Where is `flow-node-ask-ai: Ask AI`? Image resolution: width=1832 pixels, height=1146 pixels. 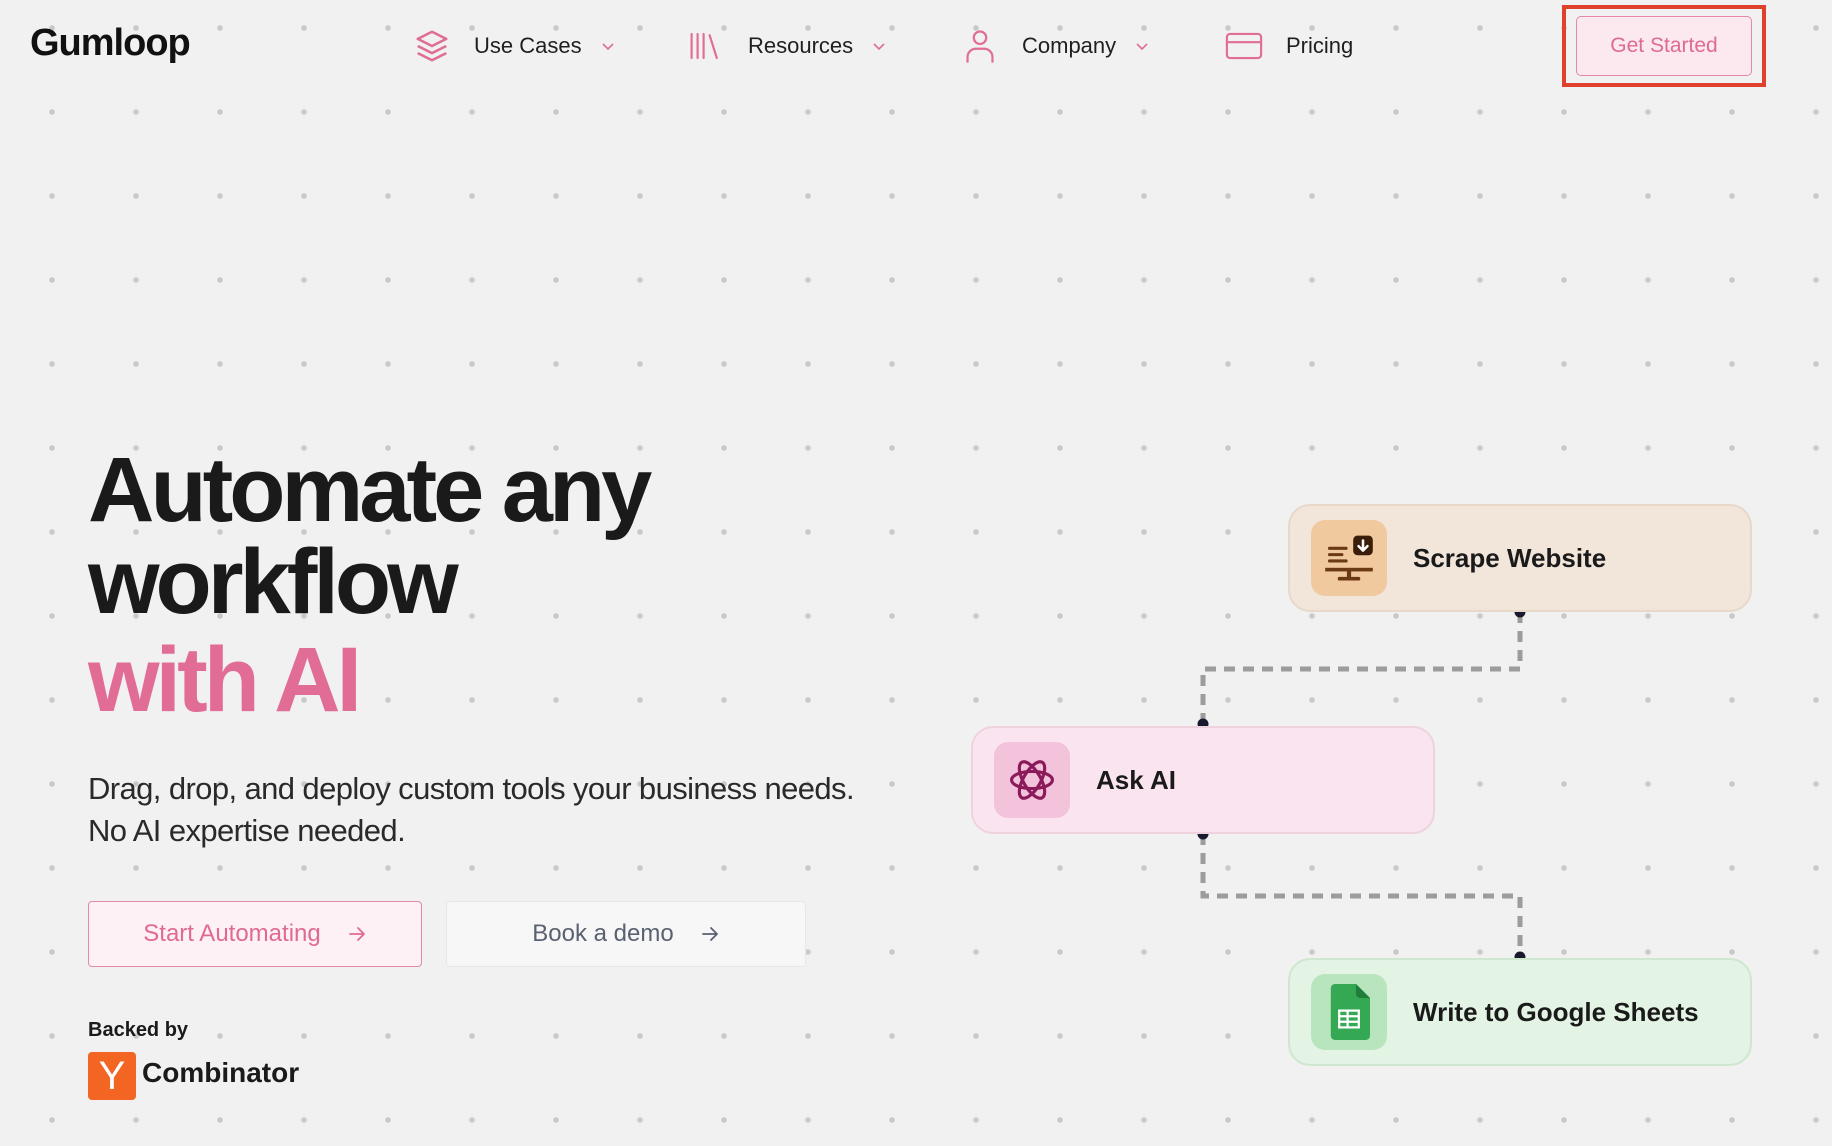
flow-node-ask-ai: Ask AI is located at coordinates (1203, 780).